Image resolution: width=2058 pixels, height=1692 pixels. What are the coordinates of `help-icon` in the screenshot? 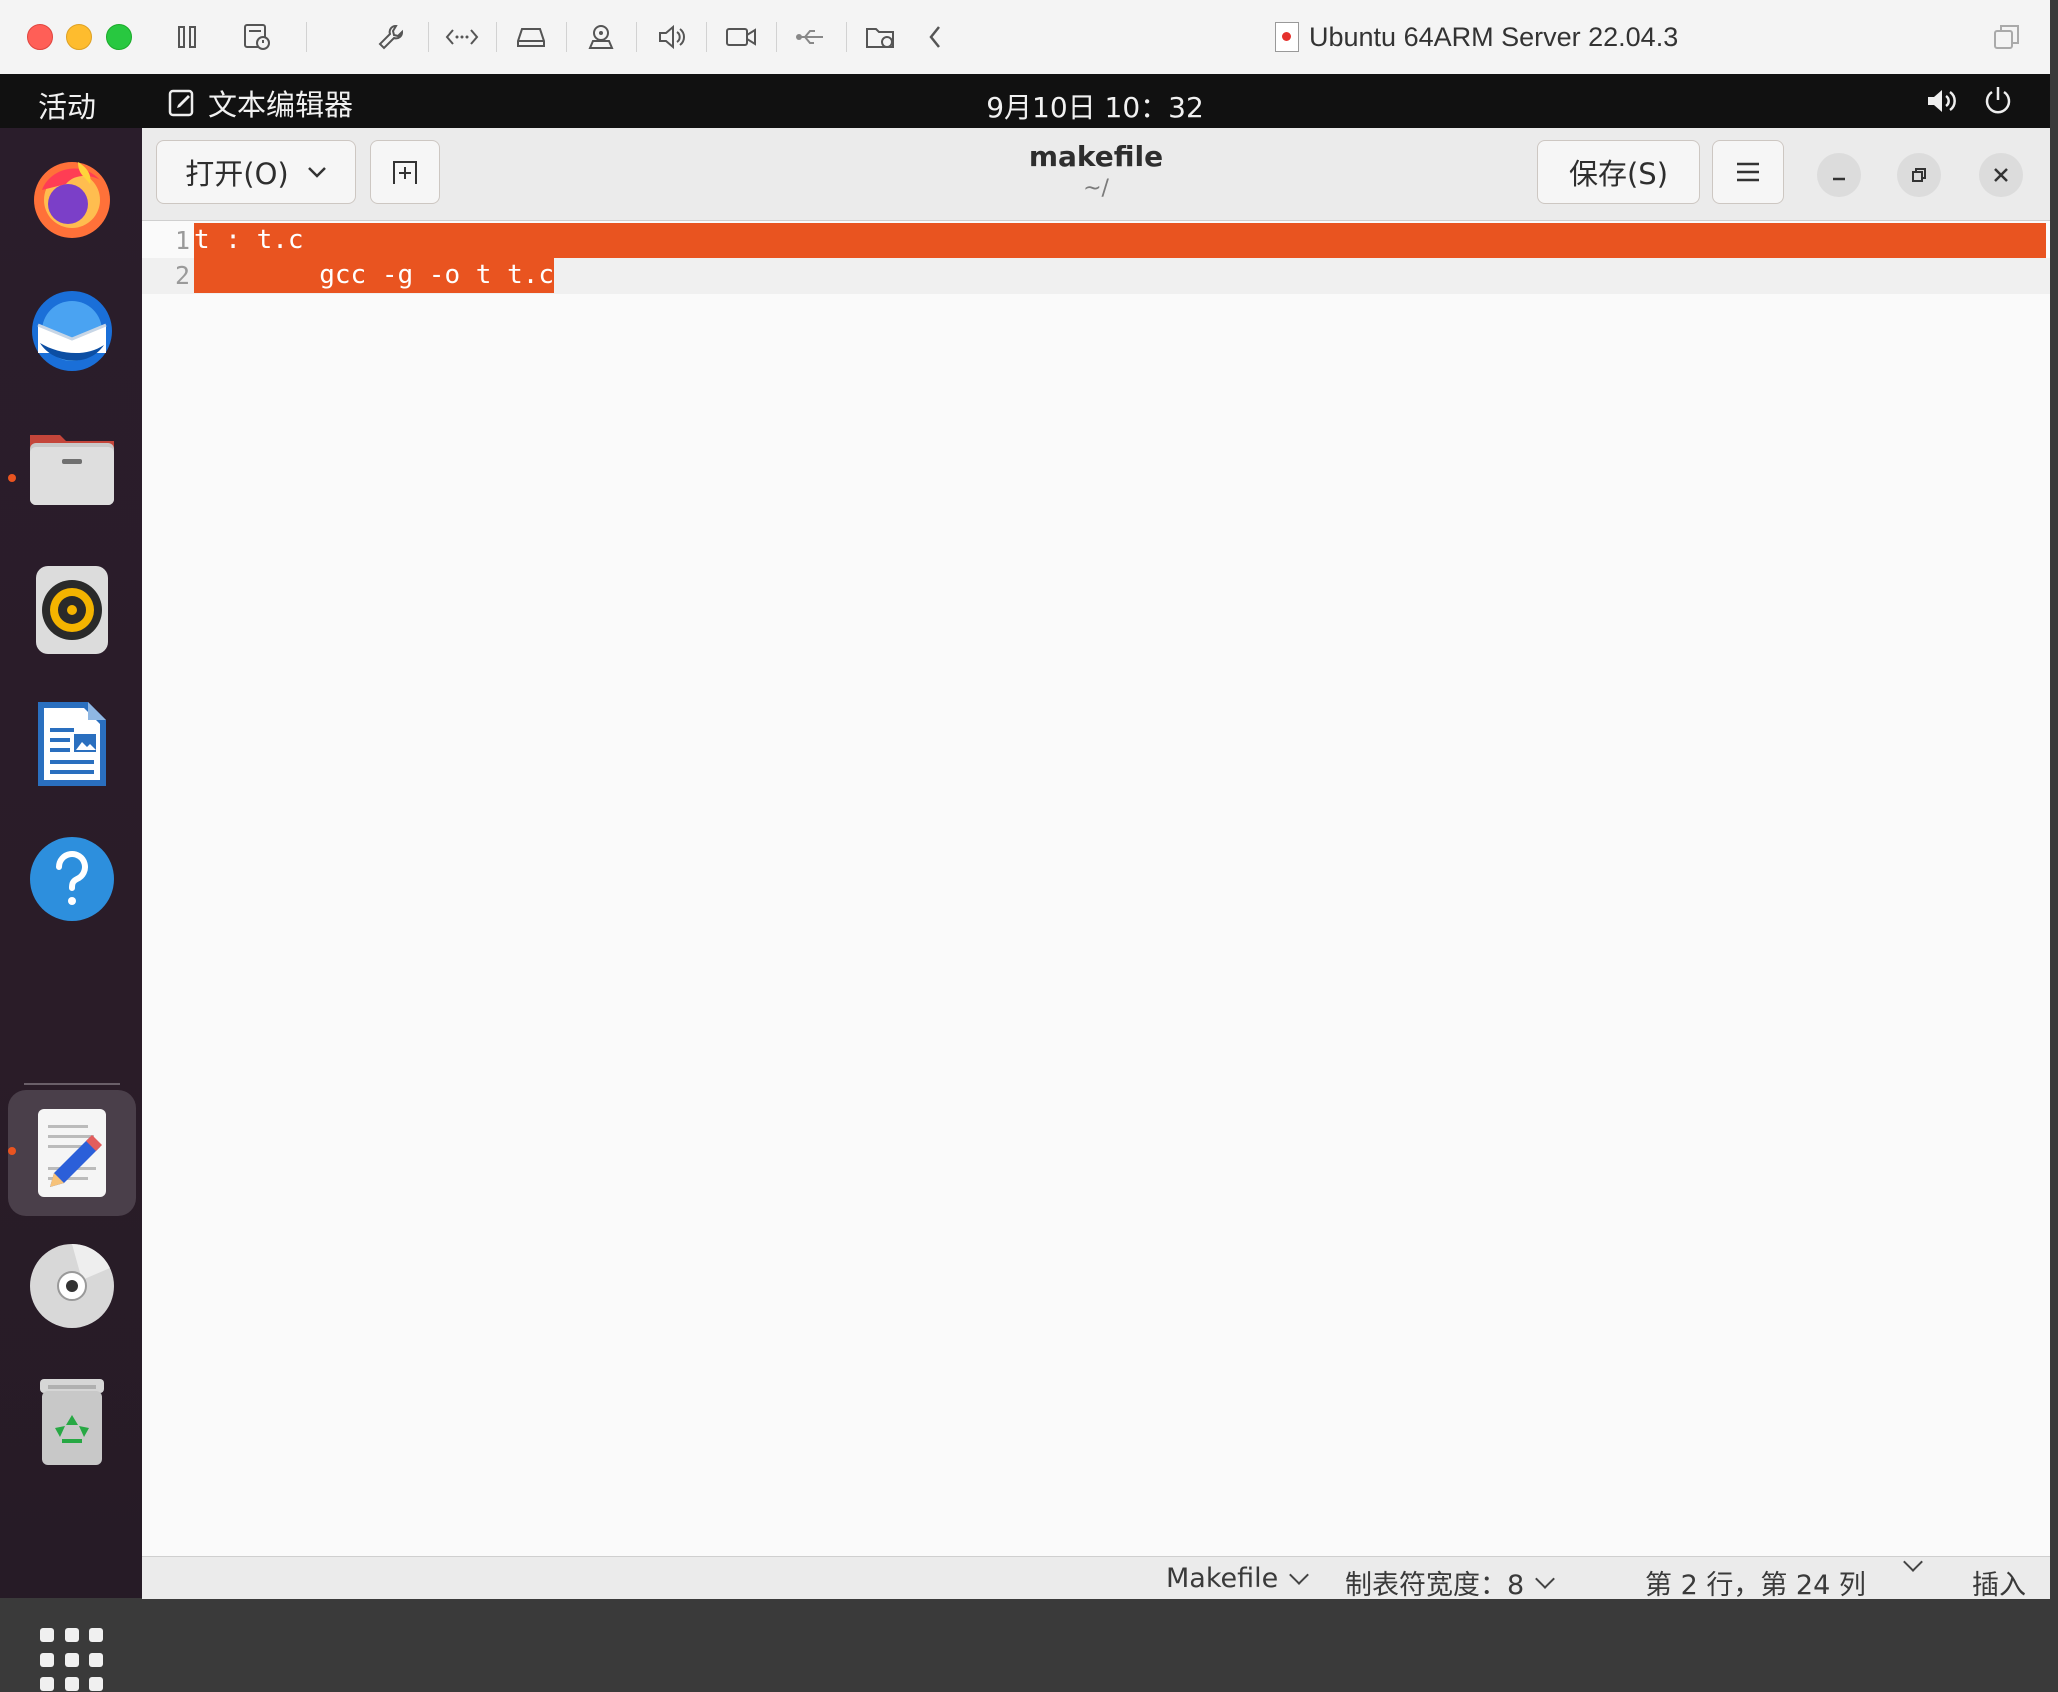 It's located at (72, 879).